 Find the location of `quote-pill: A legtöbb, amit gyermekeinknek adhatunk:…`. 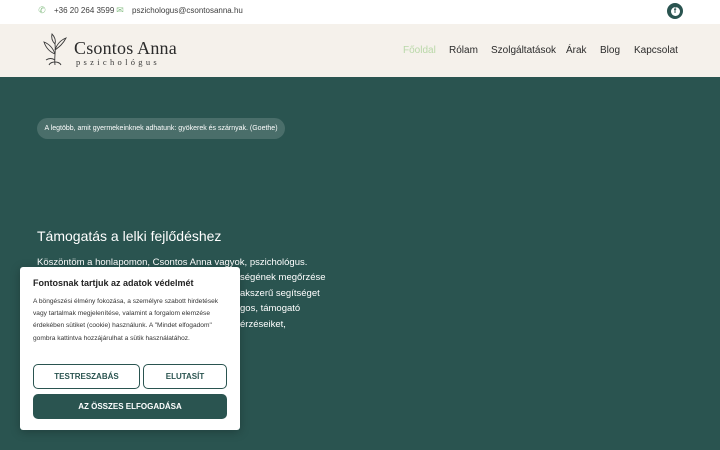

quote-pill: A legtöbb, amit gyermekeinknek adhatunk:… is located at coordinates (161, 128).